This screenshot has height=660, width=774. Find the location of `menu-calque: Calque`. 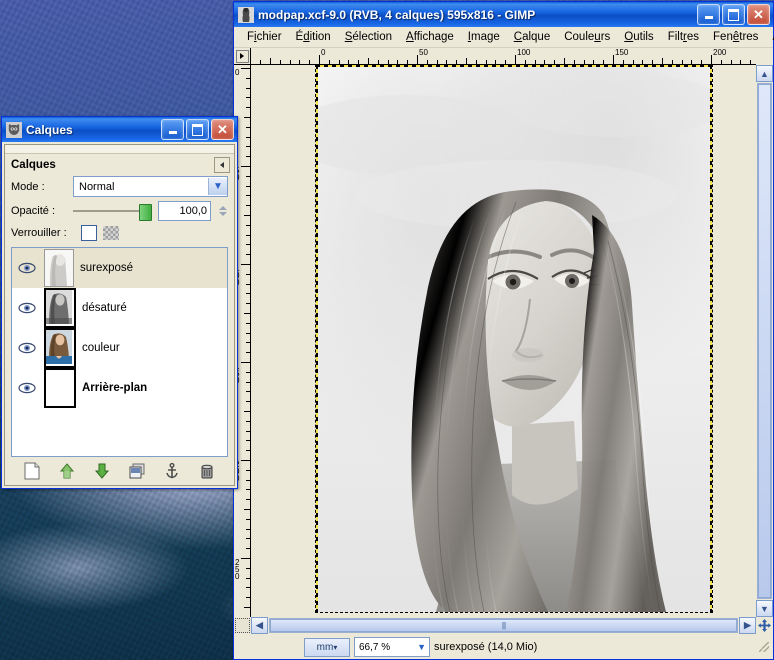

menu-calque: Calque is located at coordinates (532, 37).